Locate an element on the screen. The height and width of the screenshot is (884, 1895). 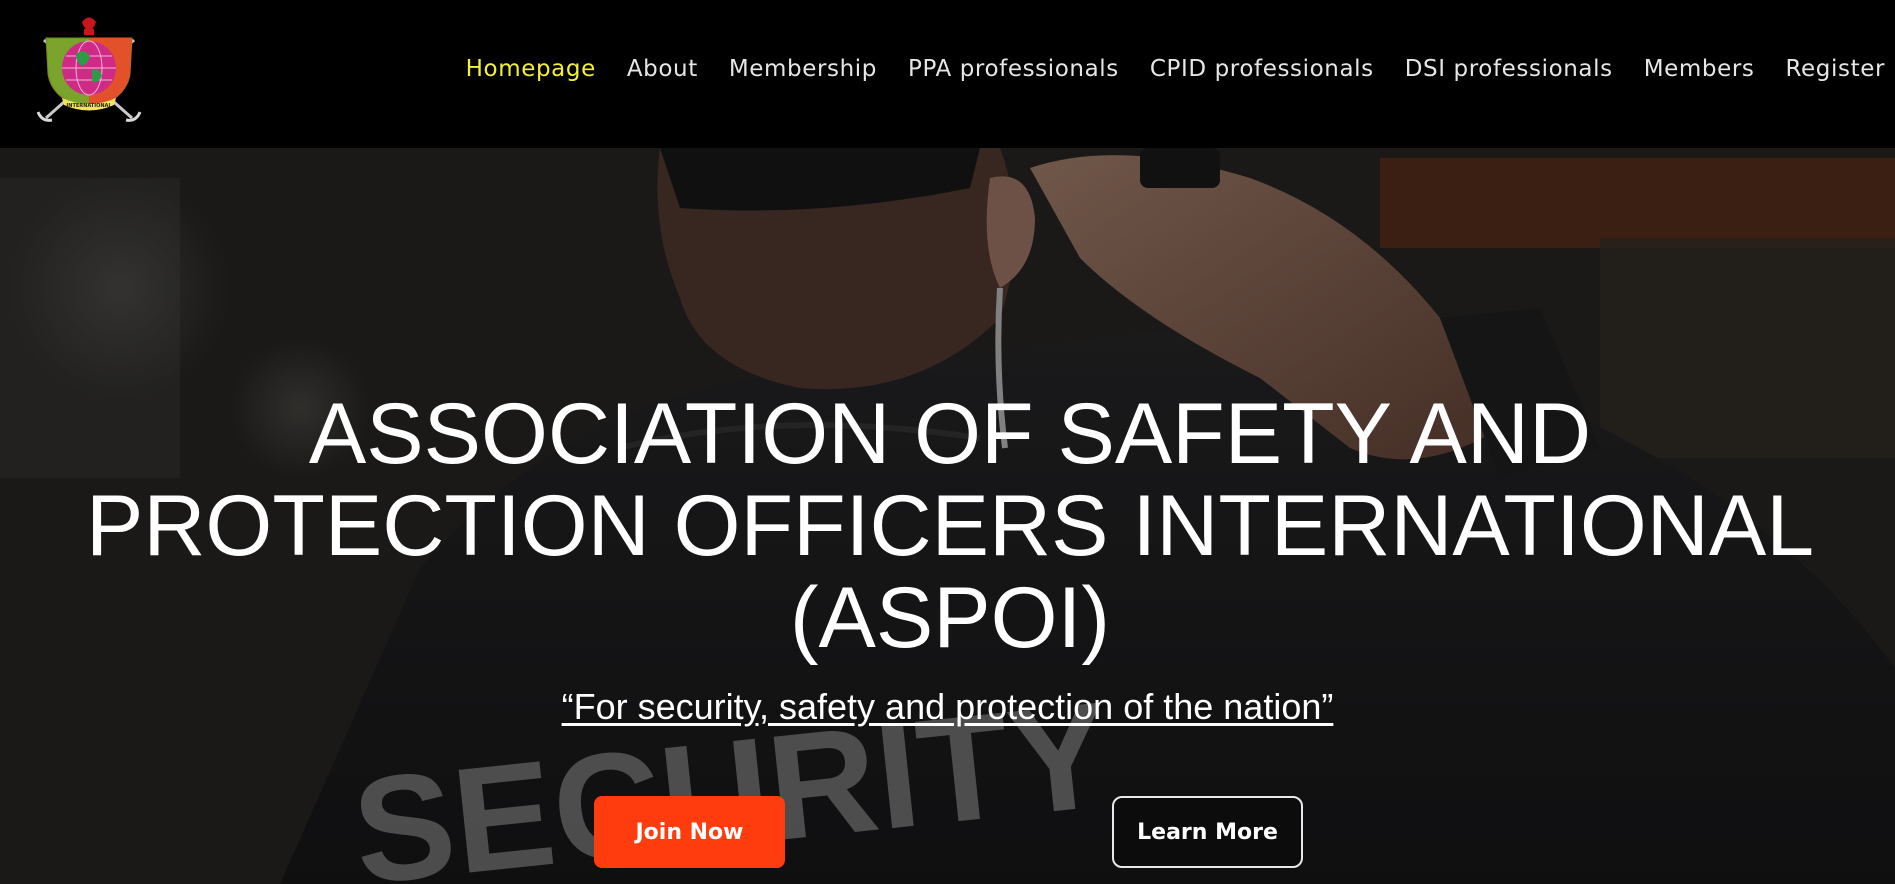
logo-banner-text: INTERNATIONAL is located at coordinates (89, 106).